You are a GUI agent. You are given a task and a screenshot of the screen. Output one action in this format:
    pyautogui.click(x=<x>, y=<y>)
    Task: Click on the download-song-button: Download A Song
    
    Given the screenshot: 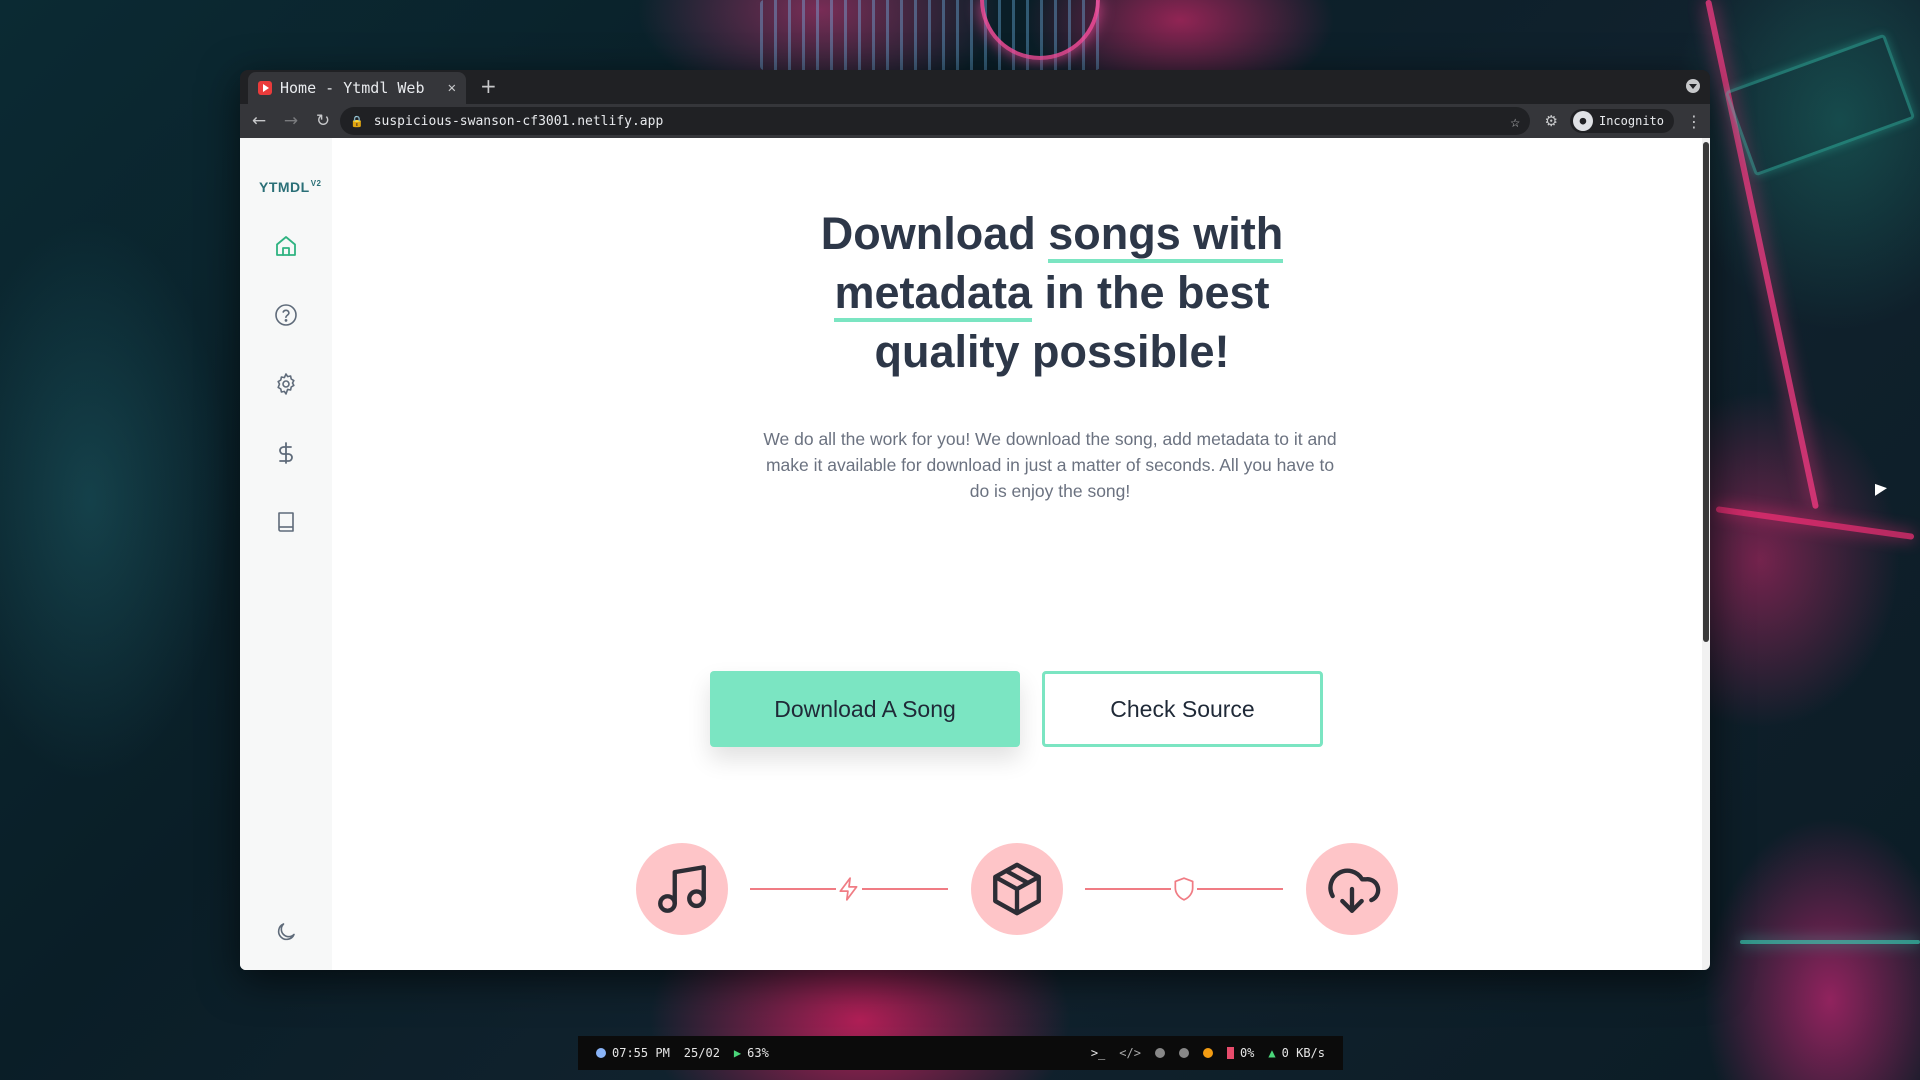 What is the action you would take?
    pyautogui.click(x=865, y=709)
    